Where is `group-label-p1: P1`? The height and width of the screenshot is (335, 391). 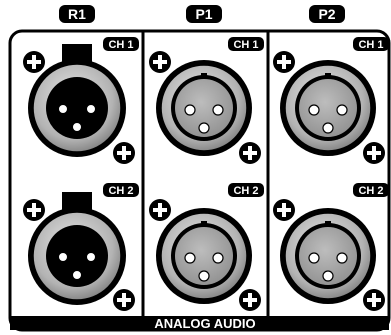
group-label-p1: P1 is located at coordinates (204, 14).